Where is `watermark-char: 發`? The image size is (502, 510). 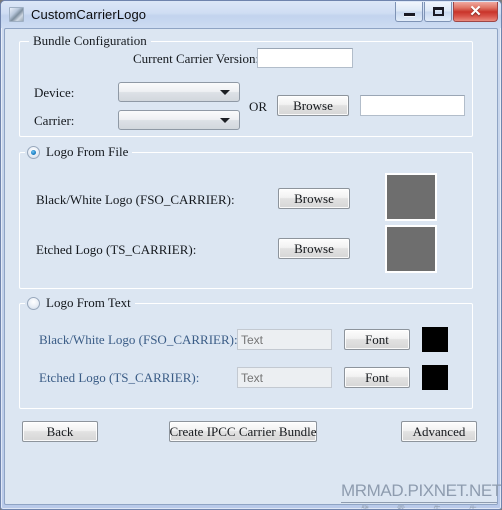
watermark-char: 發 is located at coordinates (365, 507).